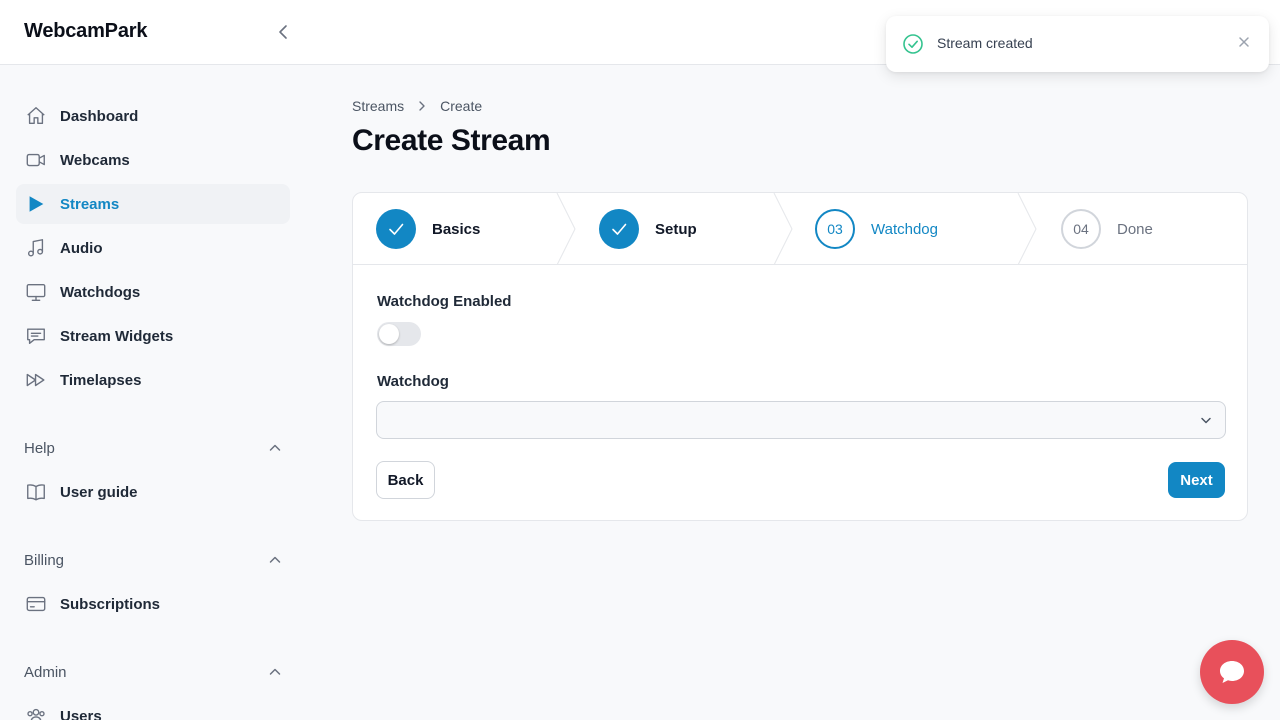 The width and height of the screenshot is (1280, 720). Describe the element at coordinates (101, 380) in the screenshot. I see `sidebar-item-label: Timelapses` at that location.